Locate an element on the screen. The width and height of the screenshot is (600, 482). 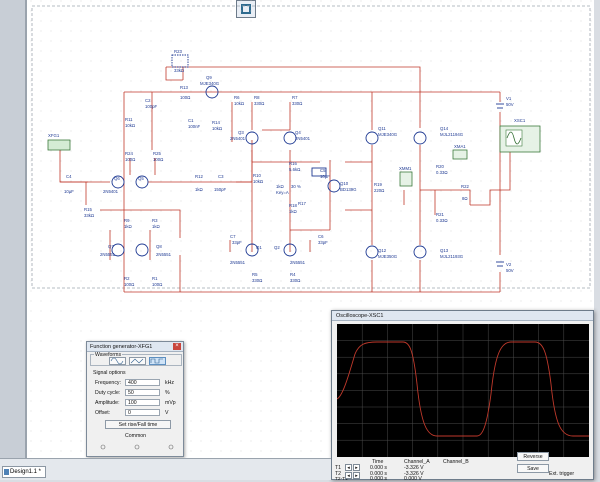
label-r7: R7 is located at coordinates (295, 97).